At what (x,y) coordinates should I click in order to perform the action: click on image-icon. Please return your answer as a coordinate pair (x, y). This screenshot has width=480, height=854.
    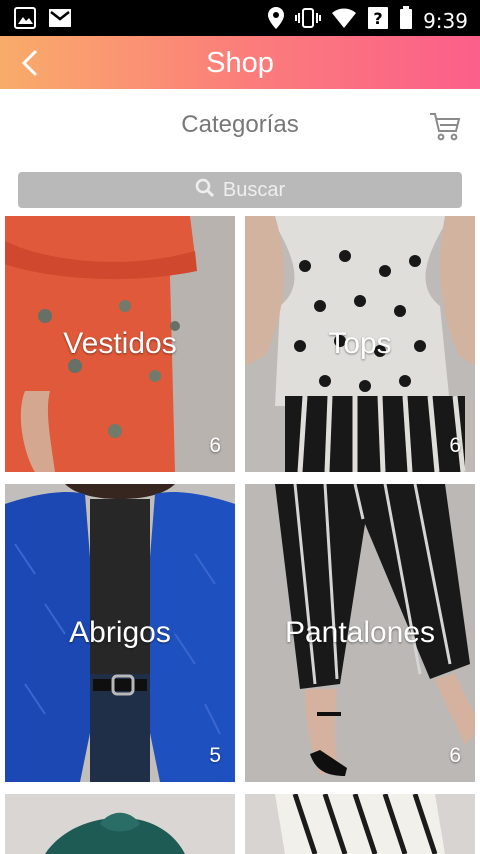
    Looking at the image, I should click on (25, 20).